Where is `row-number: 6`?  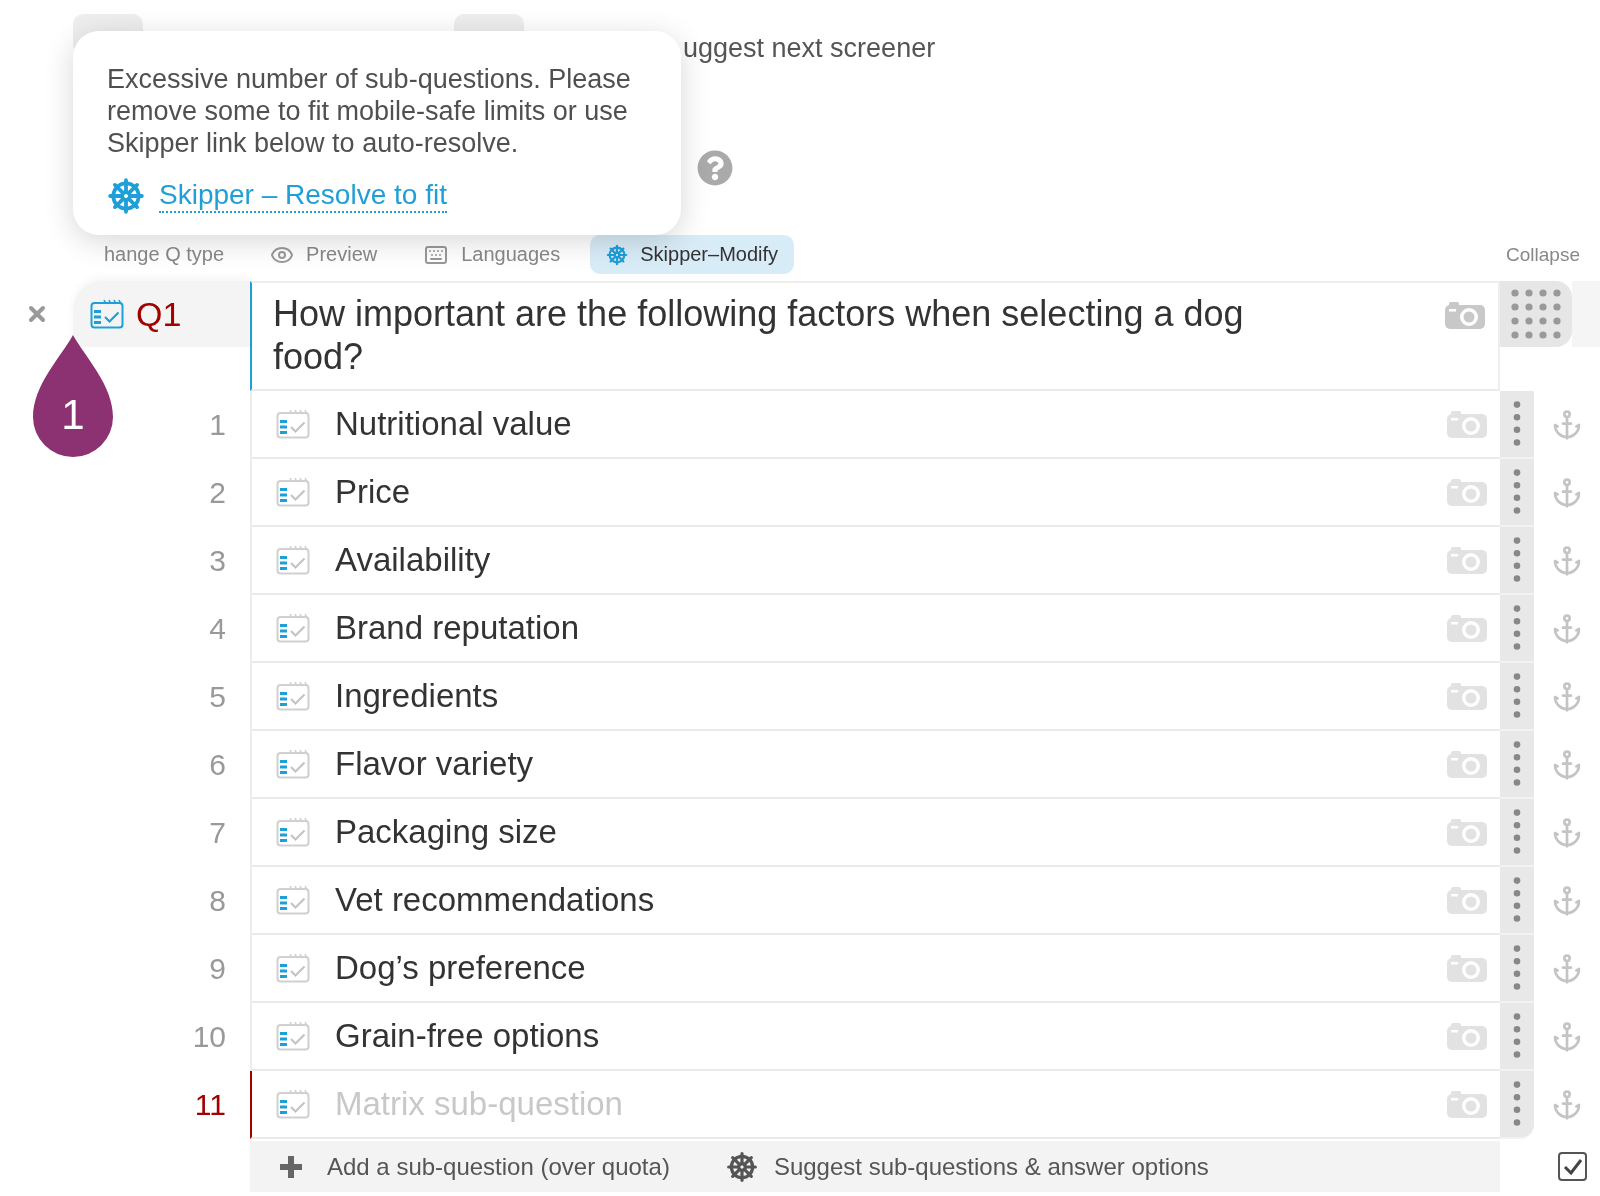 row-number: 6 is located at coordinates (217, 765).